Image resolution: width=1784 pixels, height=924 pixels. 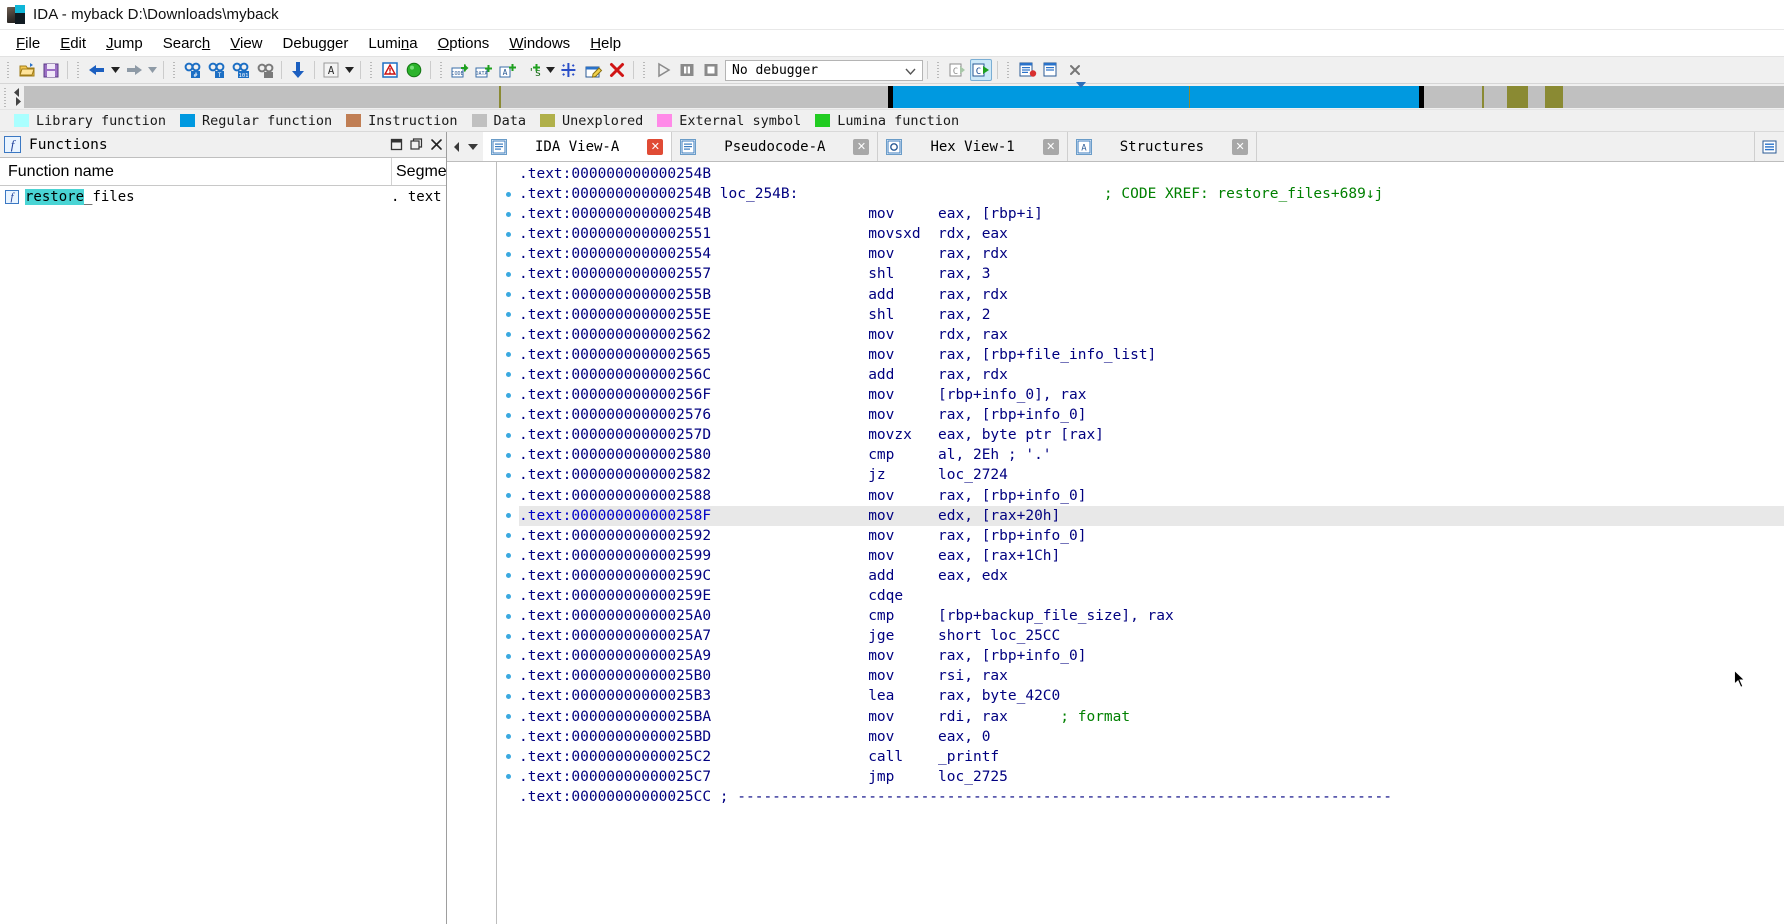 What do you see at coordinates (550, 70) in the screenshot?
I see `struct-dropdown-icon` at bounding box center [550, 70].